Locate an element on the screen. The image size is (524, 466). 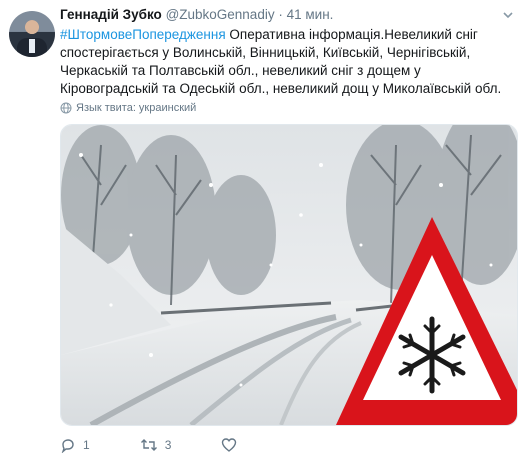
retweet-count: 3 is located at coordinates (168, 445).